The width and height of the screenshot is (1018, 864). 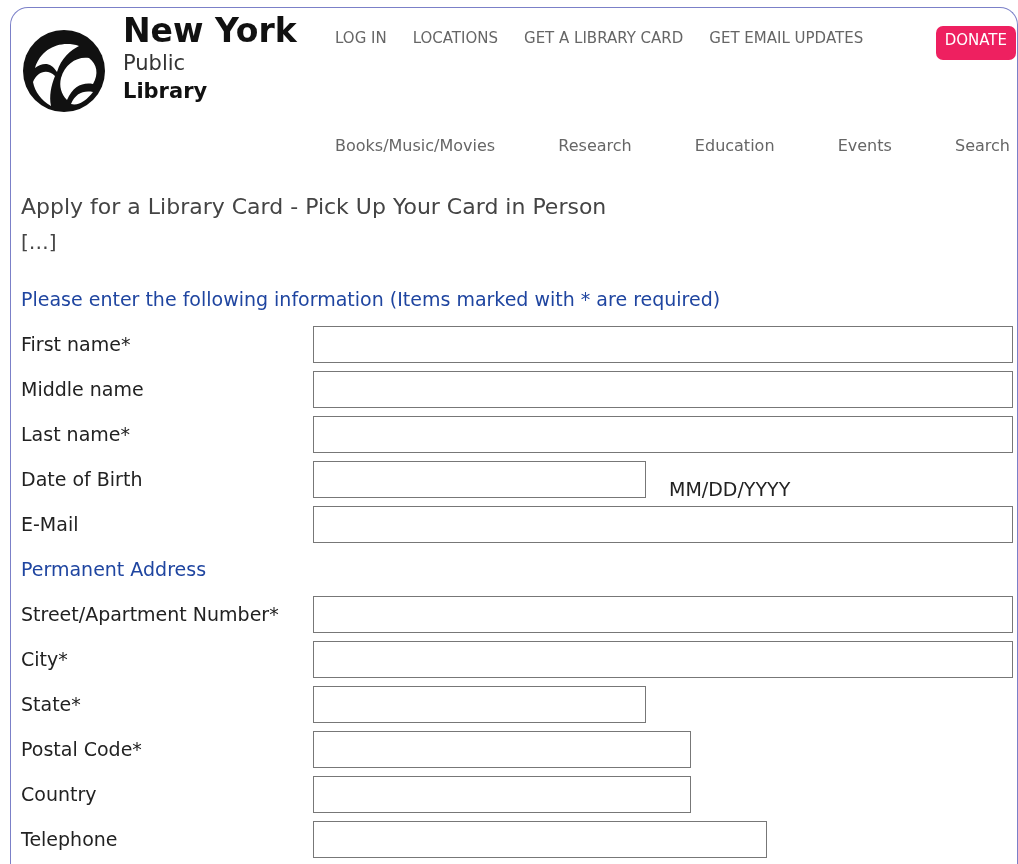 What do you see at coordinates (150, 614) in the screenshot?
I see `field-label: Street/Apartment Number*` at bounding box center [150, 614].